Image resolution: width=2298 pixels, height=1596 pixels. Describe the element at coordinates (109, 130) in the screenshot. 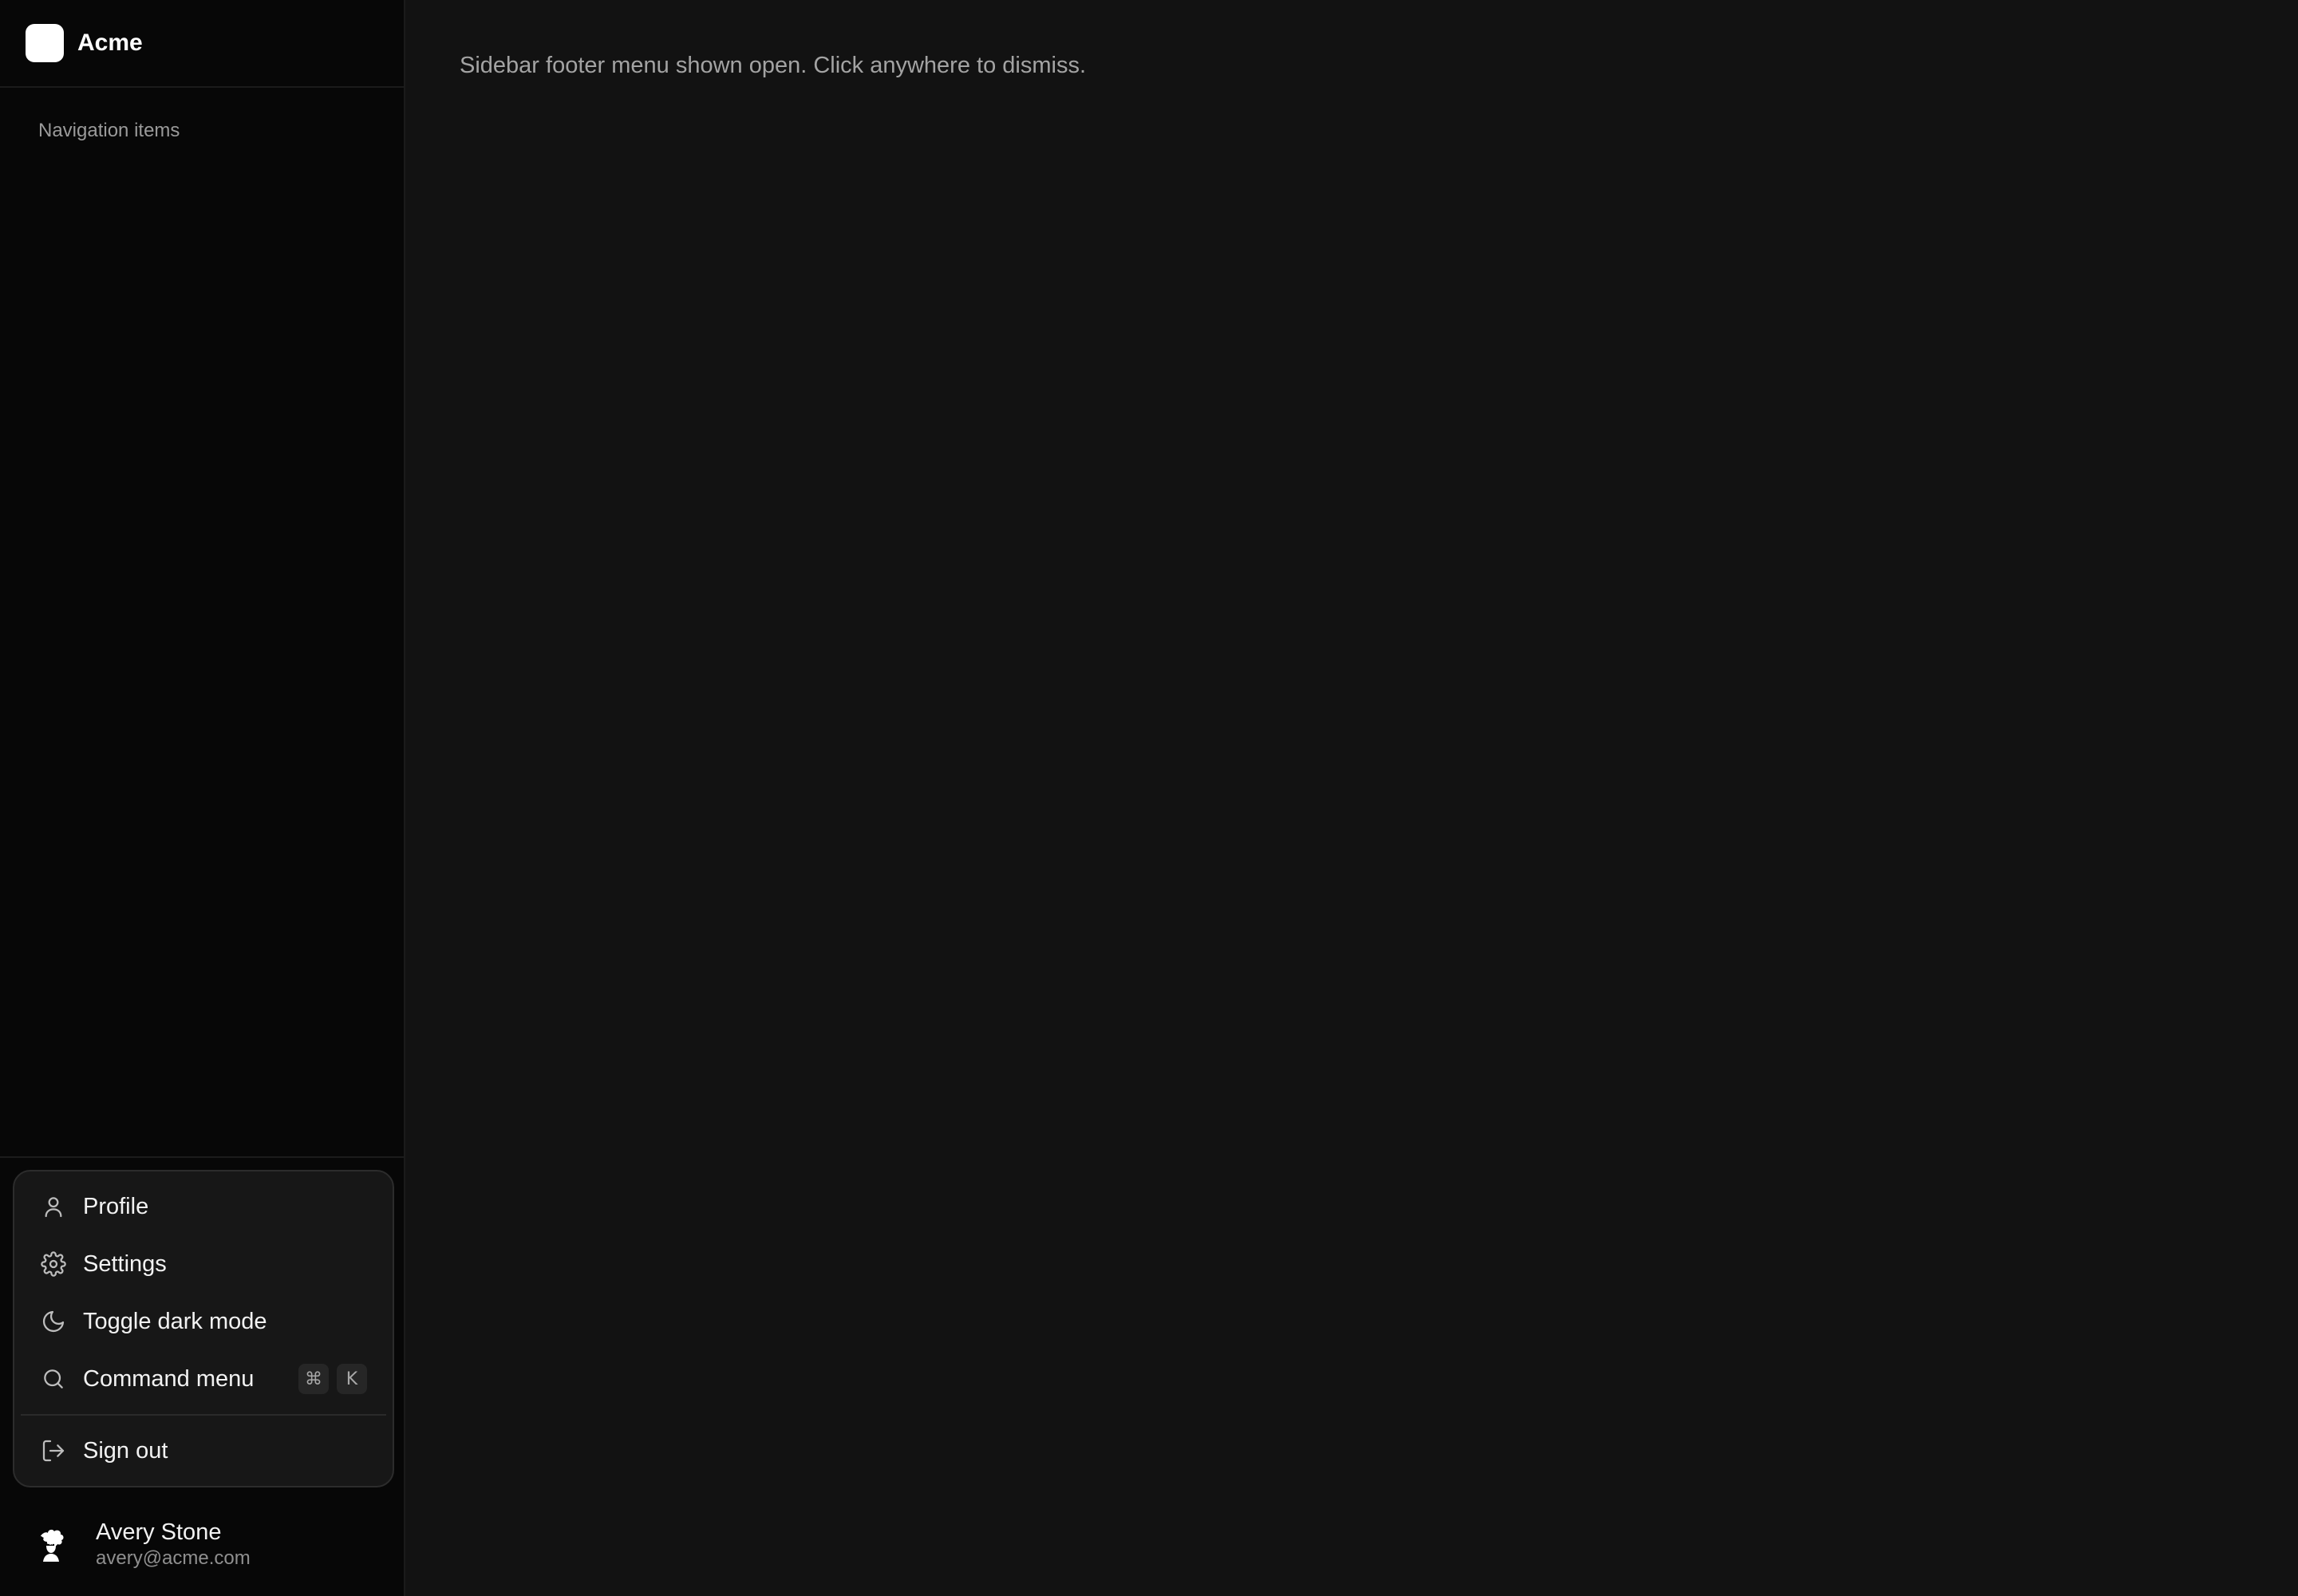

I see `nav-placeholder-label: Navigation items` at that location.